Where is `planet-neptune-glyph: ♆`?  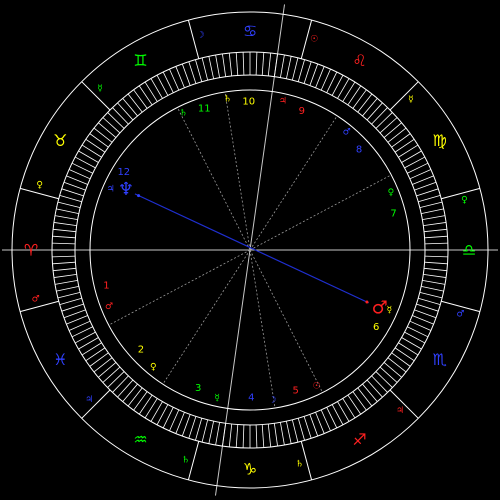 planet-neptune-glyph: ♆ is located at coordinates (126, 189).